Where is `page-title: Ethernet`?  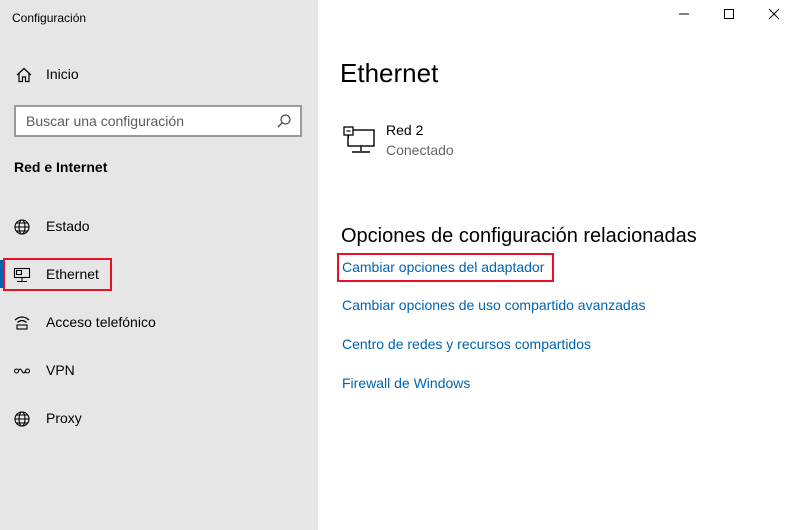 page-title: Ethernet is located at coordinates (389, 73).